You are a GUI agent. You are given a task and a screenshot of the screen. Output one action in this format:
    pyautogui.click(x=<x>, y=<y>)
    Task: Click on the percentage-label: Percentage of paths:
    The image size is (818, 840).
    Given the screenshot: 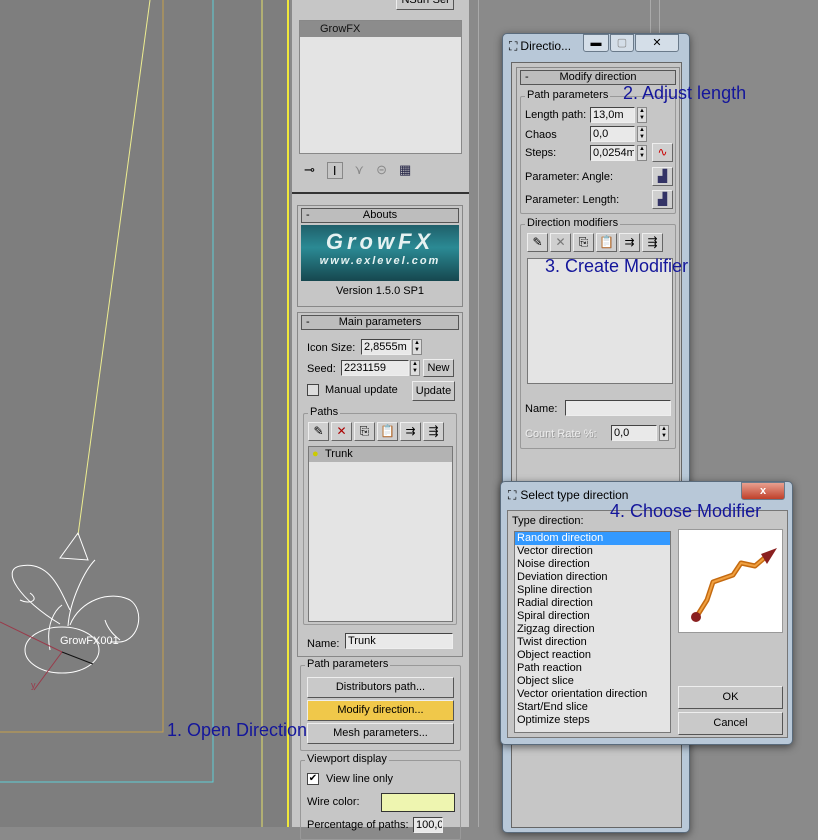 What is the action you would take?
    pyautogui.click(x=358, y=825)
    